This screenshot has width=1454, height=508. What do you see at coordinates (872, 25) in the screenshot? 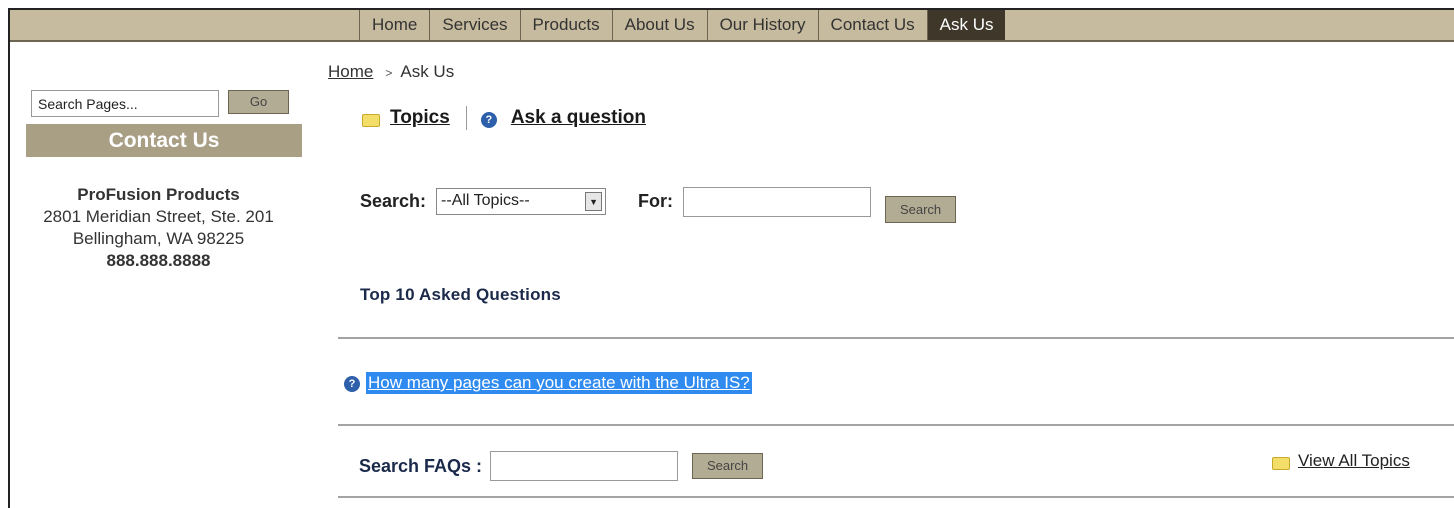
I see `nav-contact-us: Contact Us` at bounding box center [872, 25].